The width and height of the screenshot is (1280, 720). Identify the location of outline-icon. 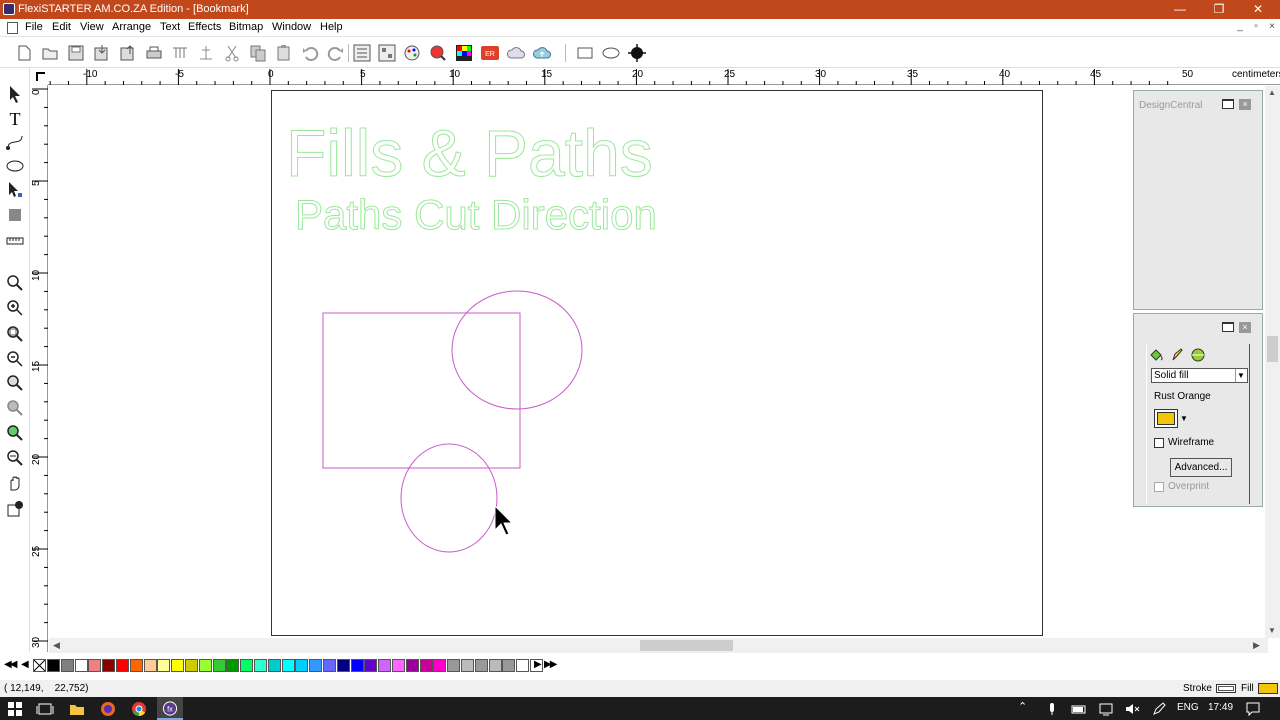
(1198, 355).